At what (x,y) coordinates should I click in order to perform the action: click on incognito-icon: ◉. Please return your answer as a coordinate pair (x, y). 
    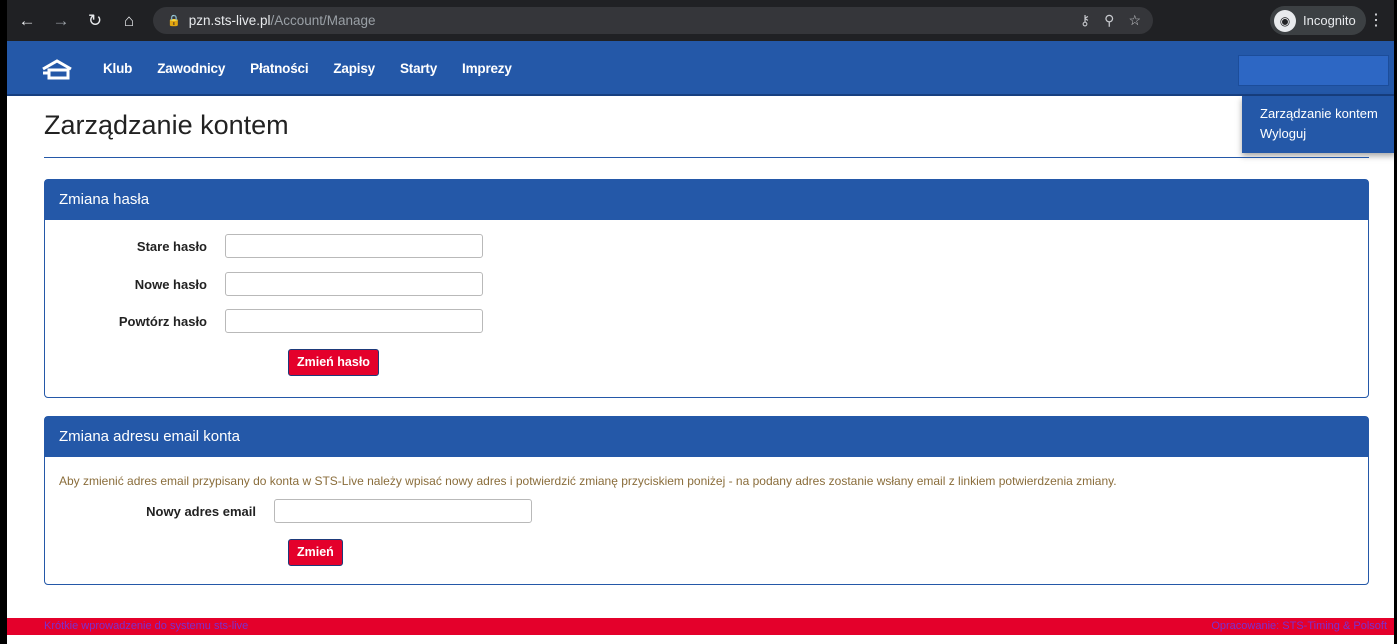
    Looking at the image, I should click on (1285, 20).